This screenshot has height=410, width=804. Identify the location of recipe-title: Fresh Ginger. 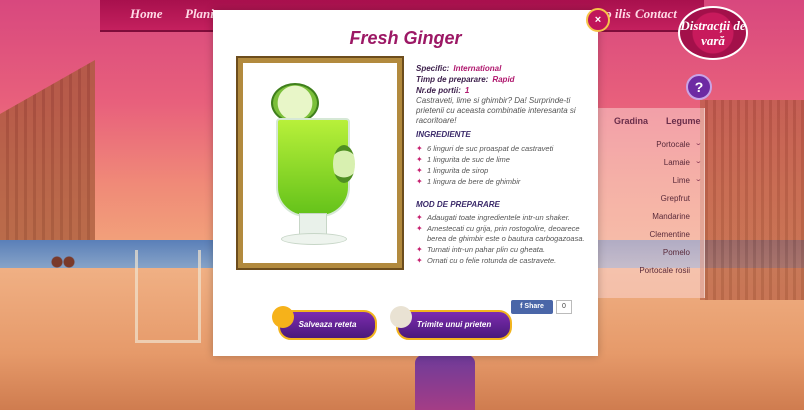
(405, 38).